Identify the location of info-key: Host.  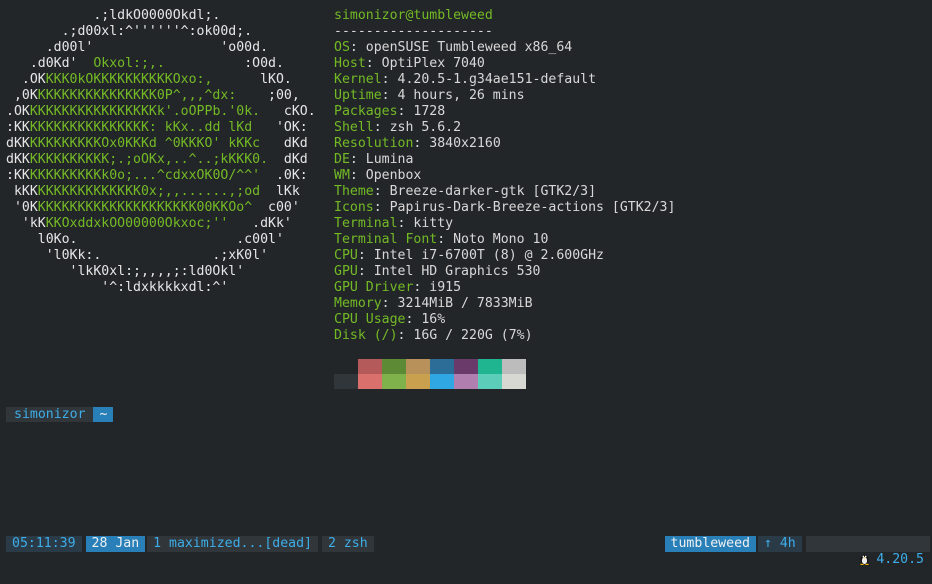
(350, 63).